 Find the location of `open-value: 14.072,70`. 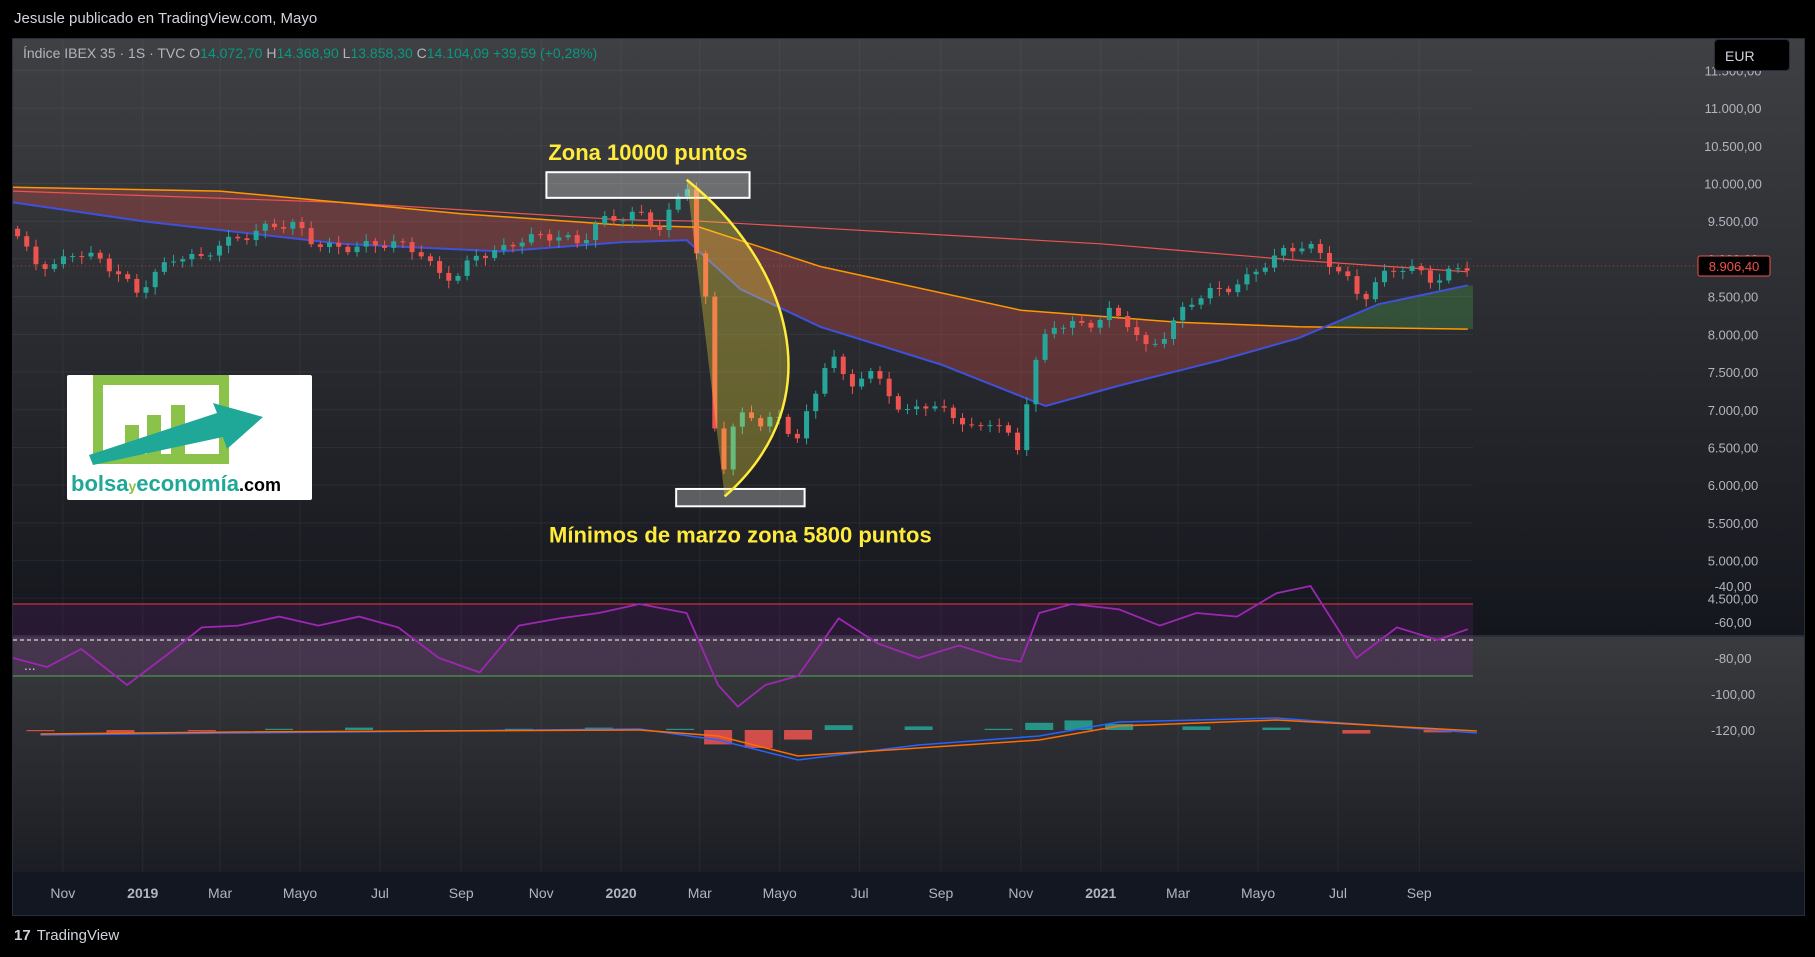

open-value: 14.072,70 is located at coordinates (231, 53).